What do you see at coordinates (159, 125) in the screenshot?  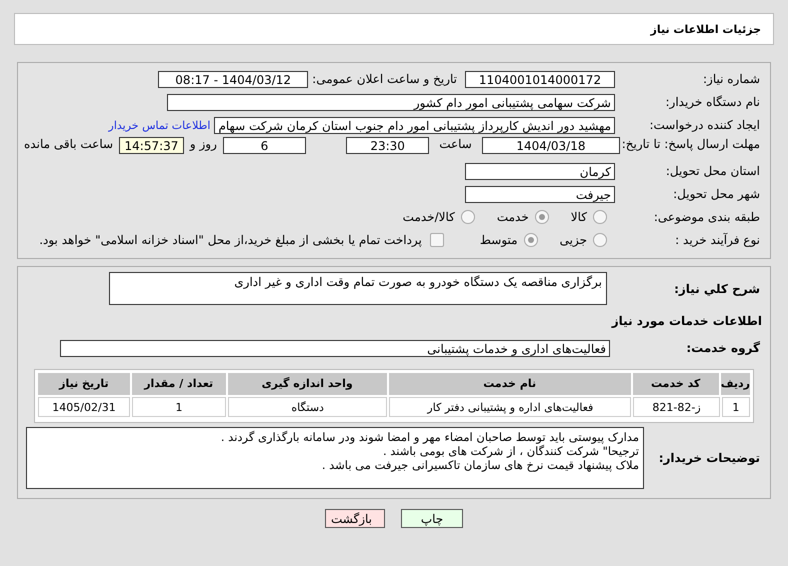 I see `buyer-contact-link: اطلاعات تماس خریدار` at bounding box center [159, 125].